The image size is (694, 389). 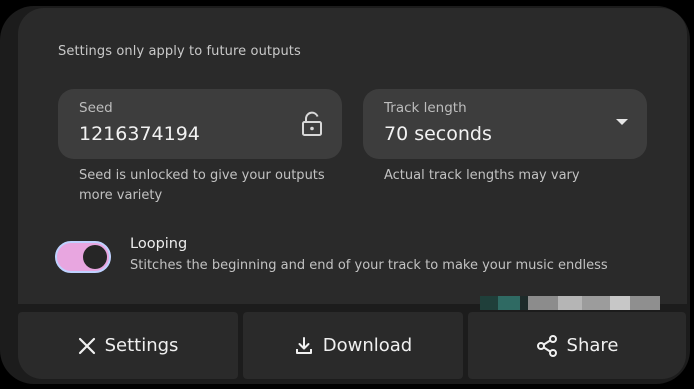 What do you see at coordinates (580, 303) in the screenshot?
I see `pixelation-artifact` at bounding box center [580, 303].